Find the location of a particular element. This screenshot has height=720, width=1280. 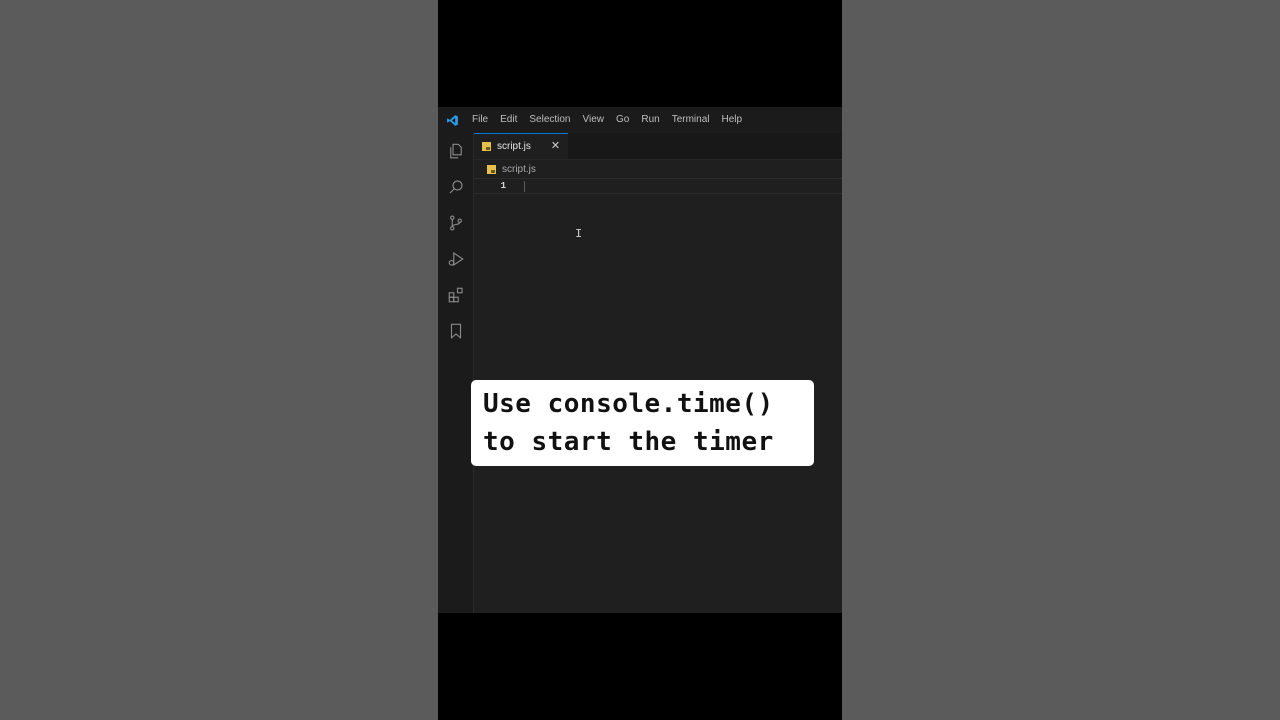

menu-view: View is located at coordinates (594, 120).